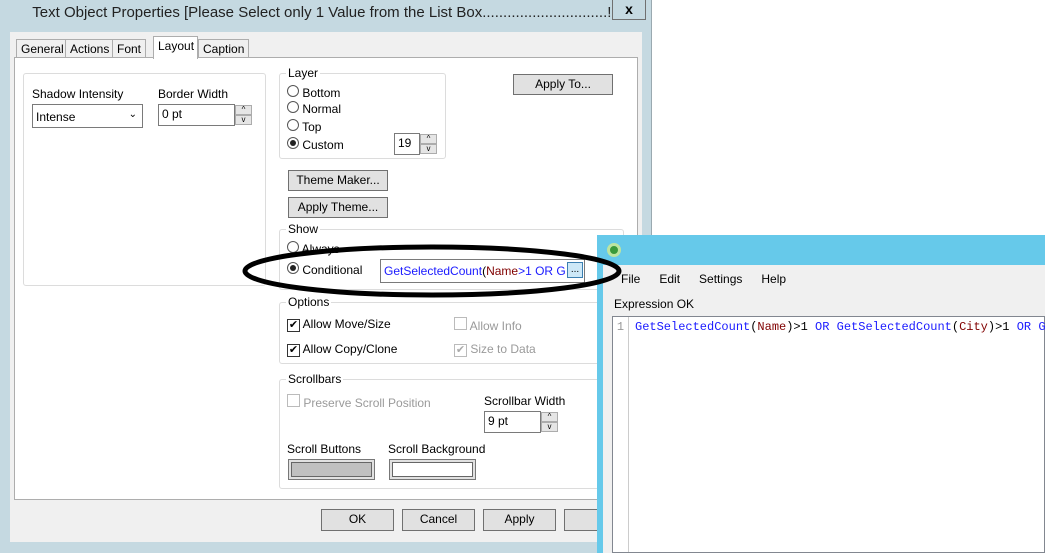 The image size is (1045, 553). Describe the element at coordinates (432, 271) in the screenshot. I see `annotation-ellipse` at that location.